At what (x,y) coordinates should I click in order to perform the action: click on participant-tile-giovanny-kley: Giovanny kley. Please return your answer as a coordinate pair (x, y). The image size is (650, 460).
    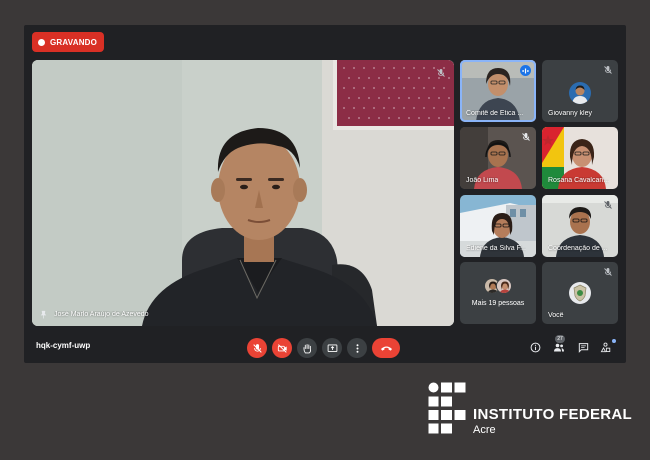
    Looking at the image, I should click on (580, 91).